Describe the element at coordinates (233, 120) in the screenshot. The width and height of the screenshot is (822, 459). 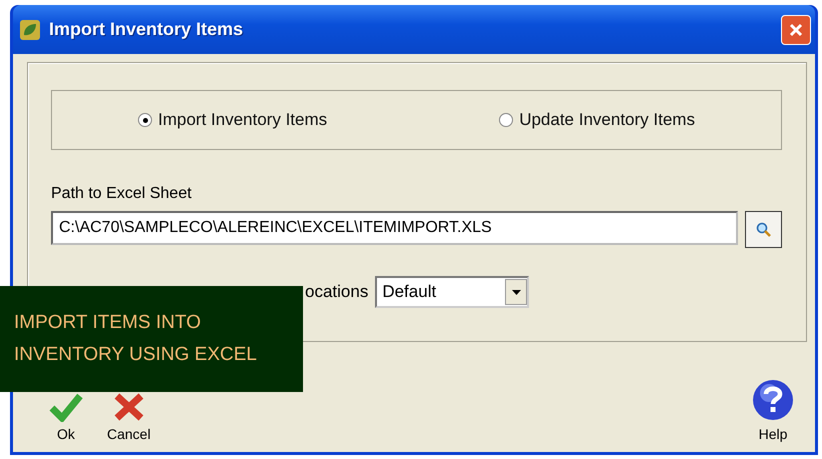
I see `mode-radio: Import Inventory Items` at that location.